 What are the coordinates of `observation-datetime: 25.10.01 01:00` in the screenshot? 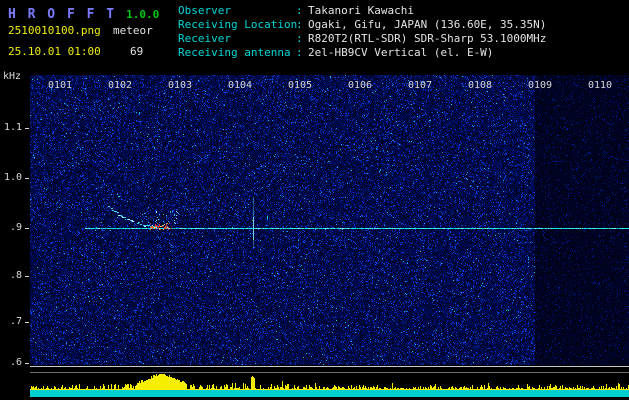 It's located at (54, 51).